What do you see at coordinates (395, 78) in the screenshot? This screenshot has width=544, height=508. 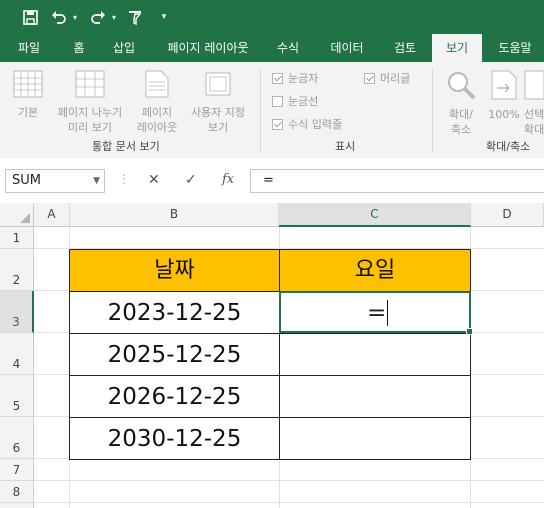 I see `headings-label: 머리글` at bounding box center [395, 78].